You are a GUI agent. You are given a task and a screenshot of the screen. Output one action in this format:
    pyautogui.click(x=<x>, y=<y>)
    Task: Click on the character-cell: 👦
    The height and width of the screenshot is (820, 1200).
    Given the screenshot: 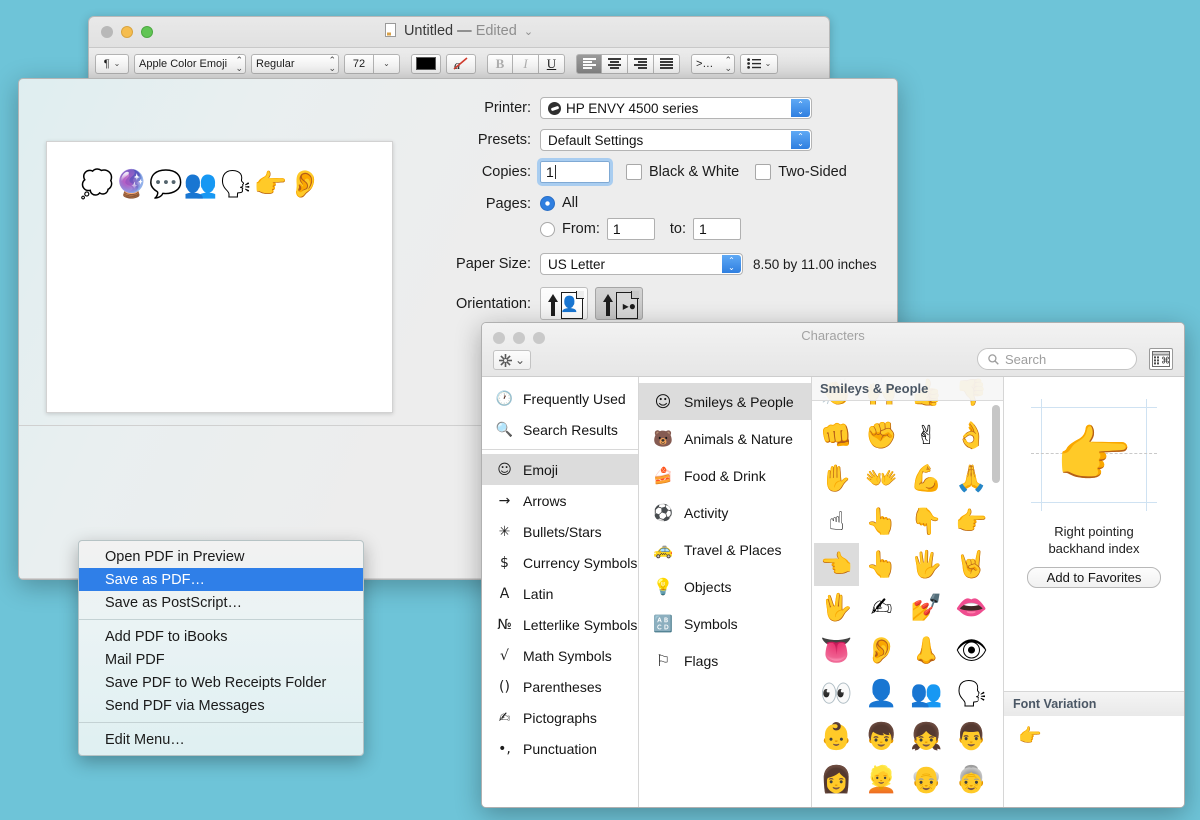 What is the action you would take?
    pyautogui.click(x=881, y=736)
    